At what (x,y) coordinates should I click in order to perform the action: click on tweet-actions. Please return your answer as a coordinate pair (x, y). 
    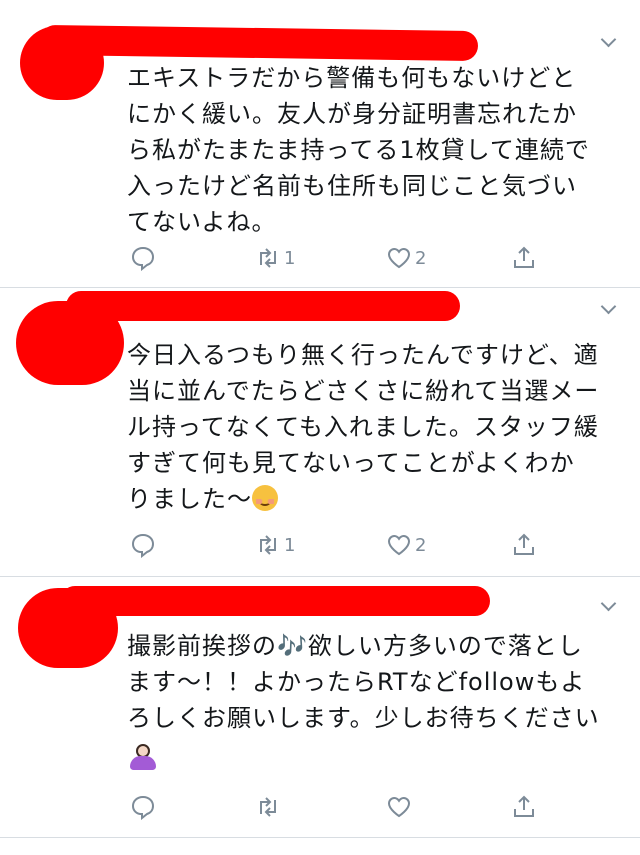
    Looking at the image, I should click on (320, 807).